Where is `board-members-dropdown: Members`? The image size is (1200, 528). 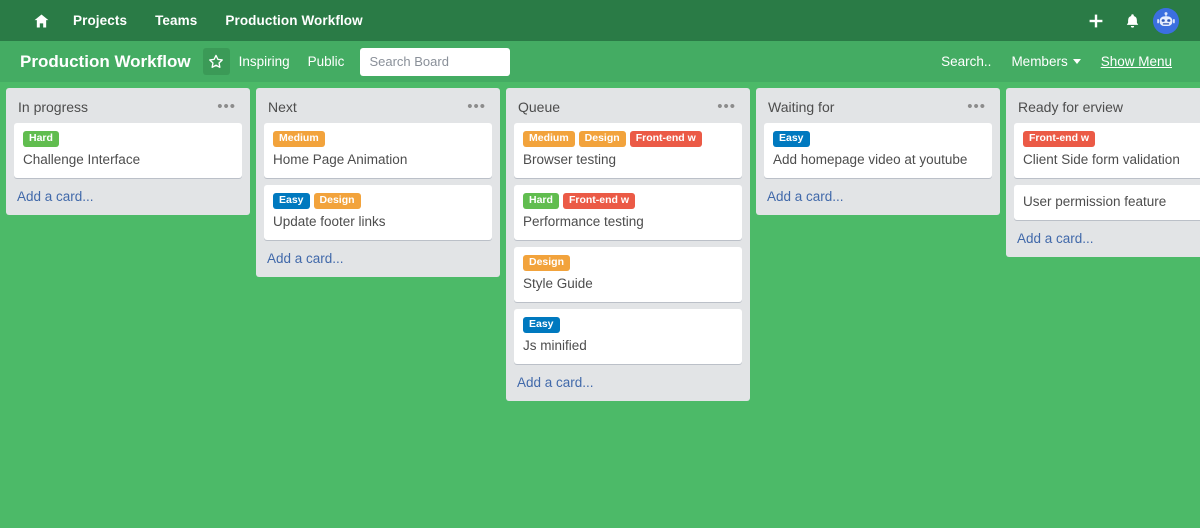 board-members-dropdown: Members is located at coordinates (1045, 61).